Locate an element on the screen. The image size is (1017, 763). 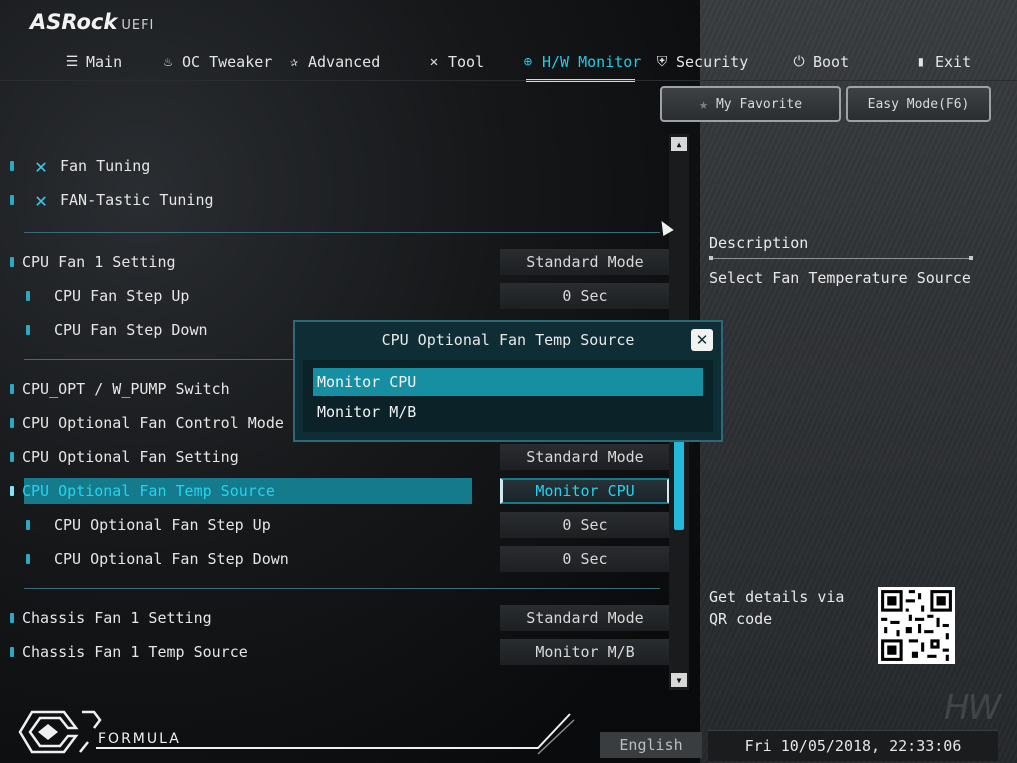
tab-tool: ✕ Tool is located at coordinates (455, 62).